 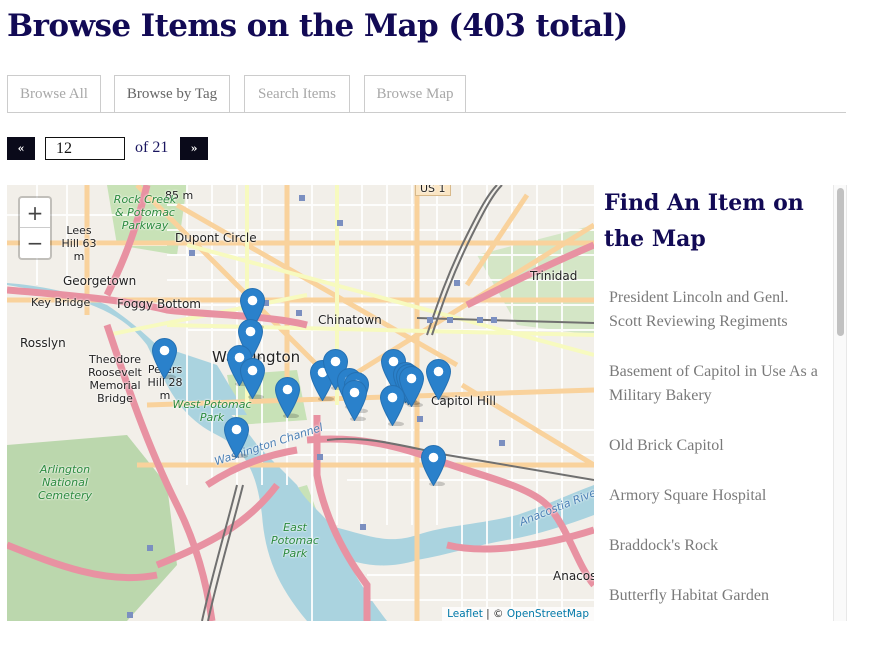 I want to click on map-label: Theodore Roosevelt Memorial Bridge, so click(x=115, y=379).